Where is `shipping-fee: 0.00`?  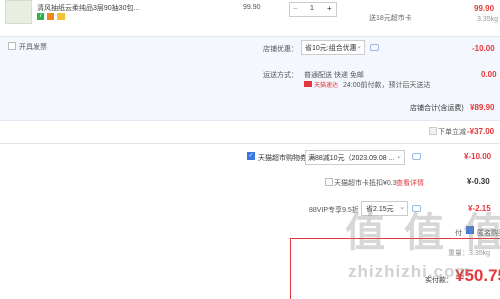 shipping-fee: 0.00 is located at coordinates (489, 74).